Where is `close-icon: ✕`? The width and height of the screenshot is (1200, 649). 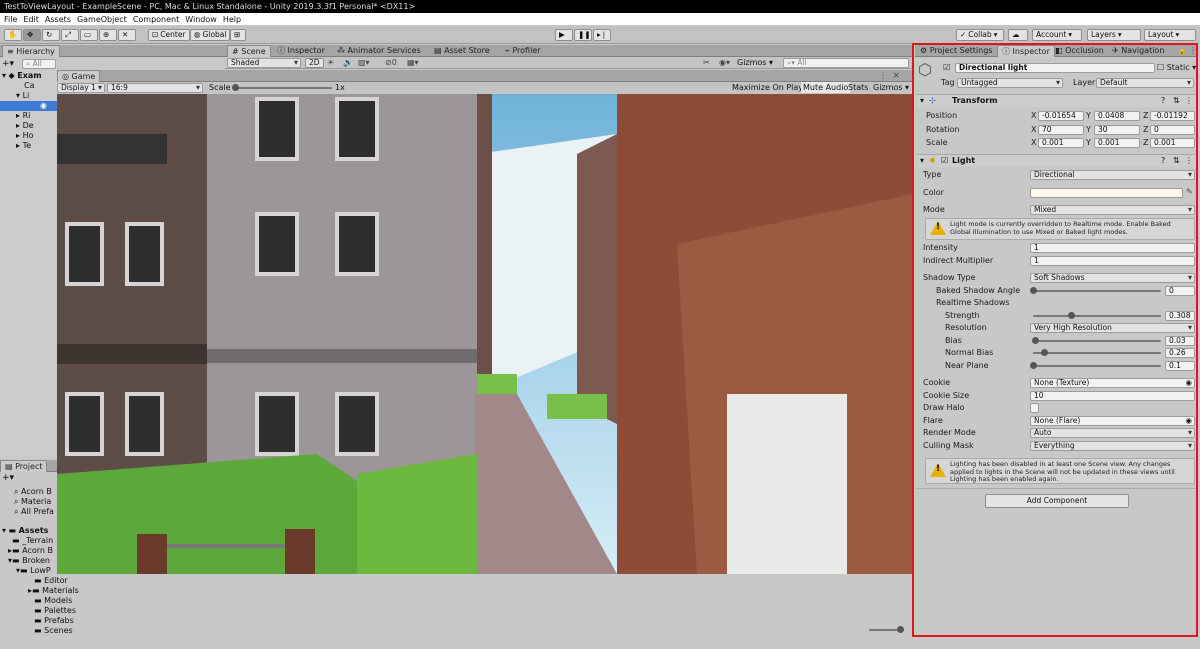 close-icon: ✕ is located at coordinates (896, 75).